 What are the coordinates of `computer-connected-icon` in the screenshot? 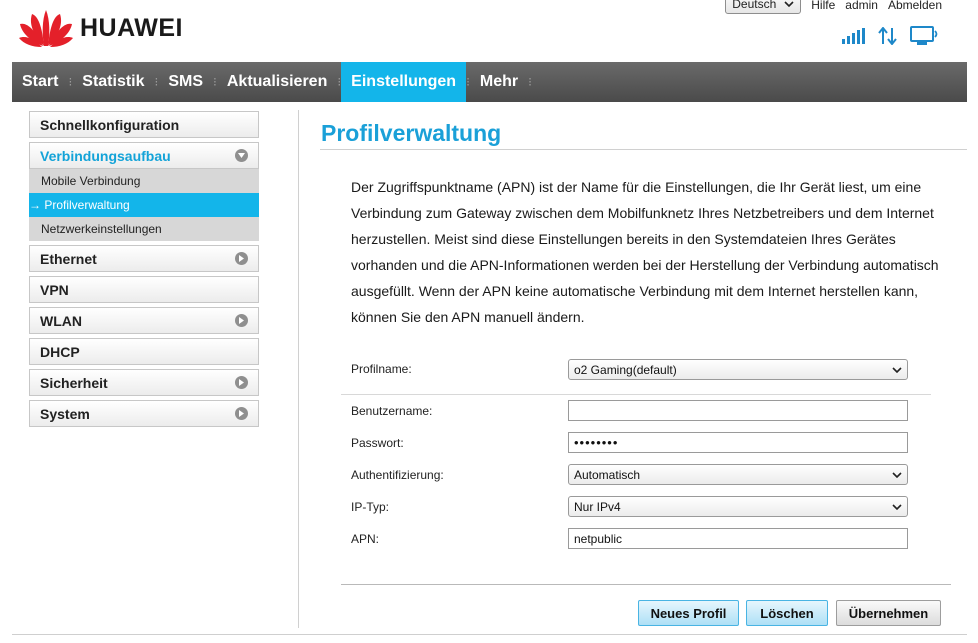 It's located at (924, 35).